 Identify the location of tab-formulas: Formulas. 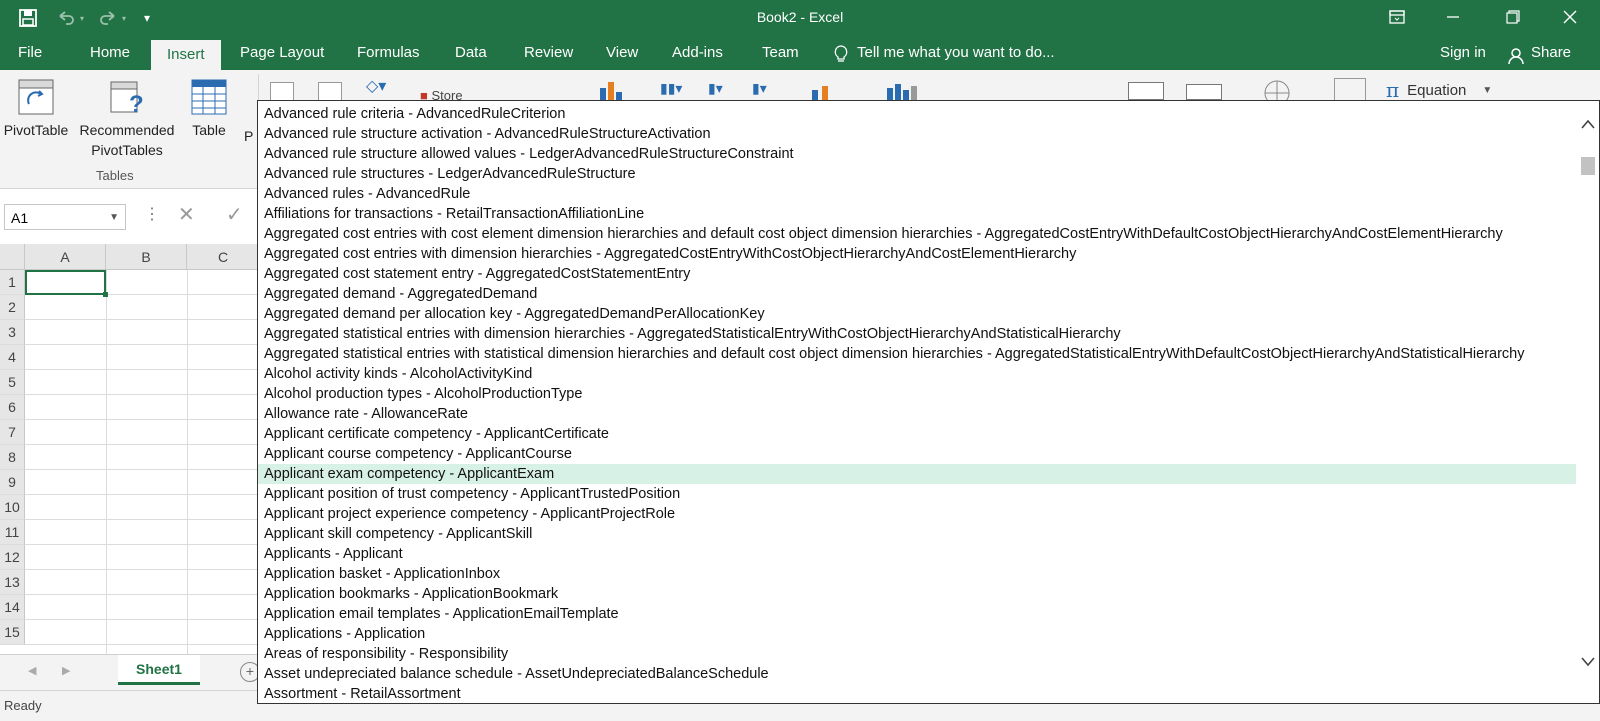
(388, 53).